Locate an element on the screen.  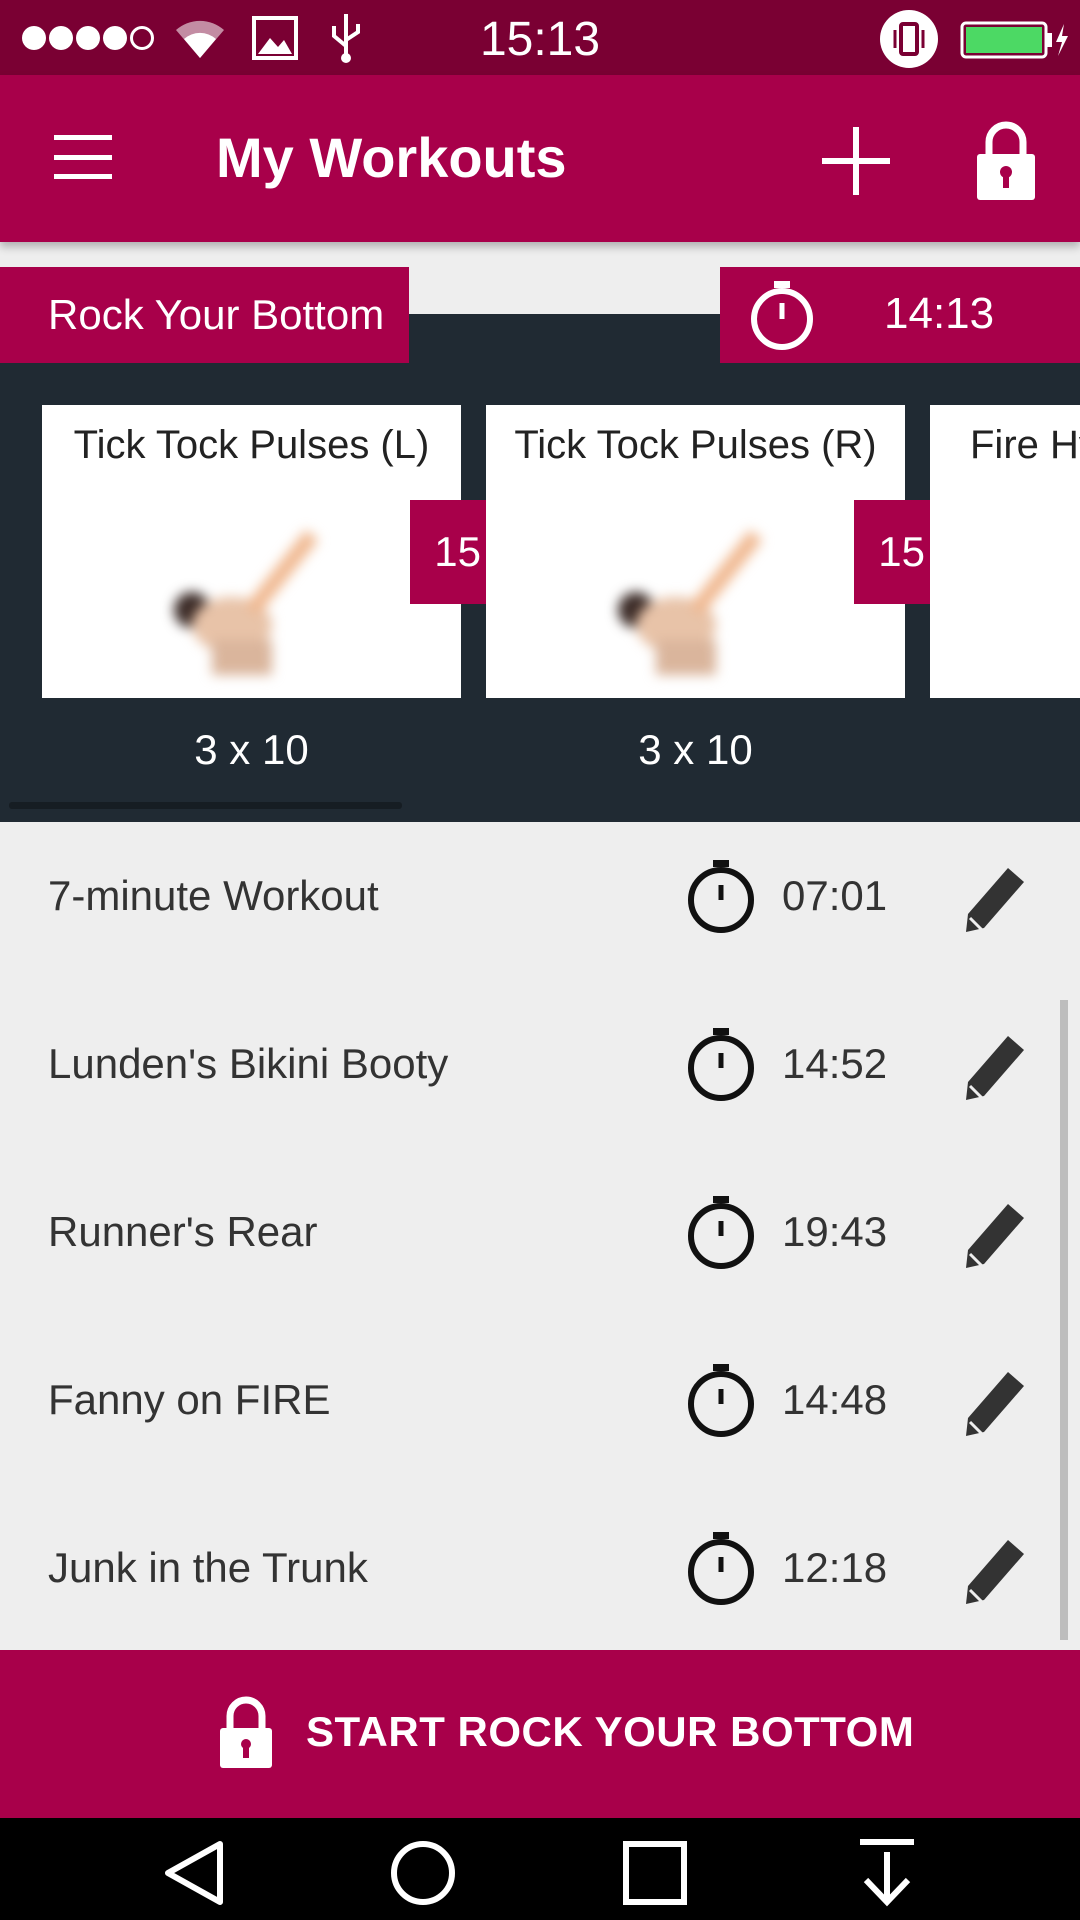
exercise-name: Fire Hy is located at coordinates (1025, 445).